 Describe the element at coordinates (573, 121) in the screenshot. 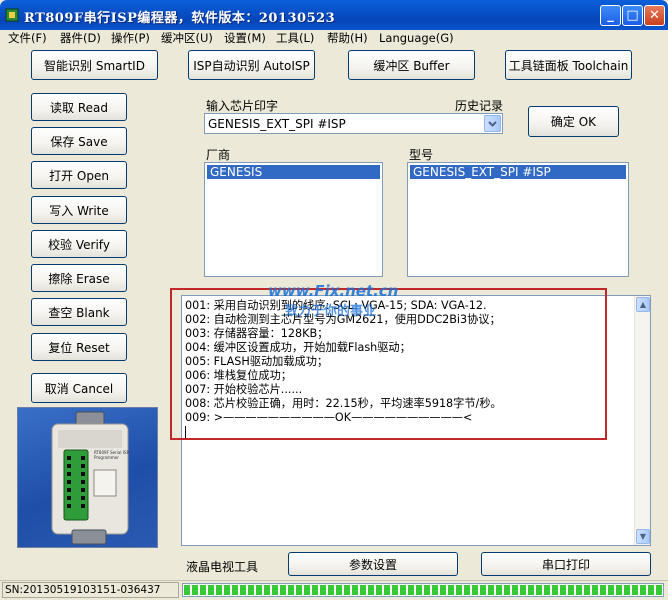

I see `confirm-ok-button: 确定 OK` at that location.